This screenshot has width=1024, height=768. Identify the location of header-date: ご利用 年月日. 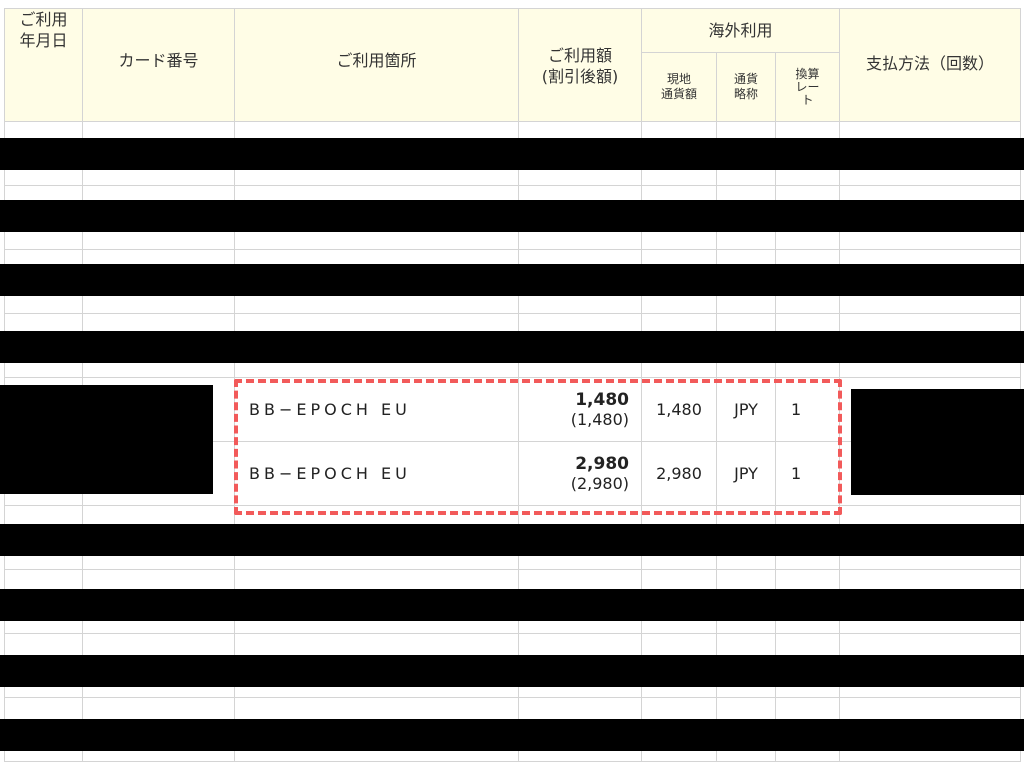
(43, 65).